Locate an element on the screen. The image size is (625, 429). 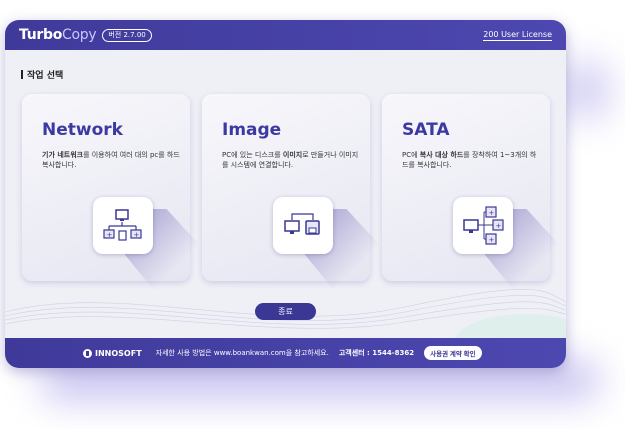
brand: INNOSOFT is located at coordinates (112, 353).